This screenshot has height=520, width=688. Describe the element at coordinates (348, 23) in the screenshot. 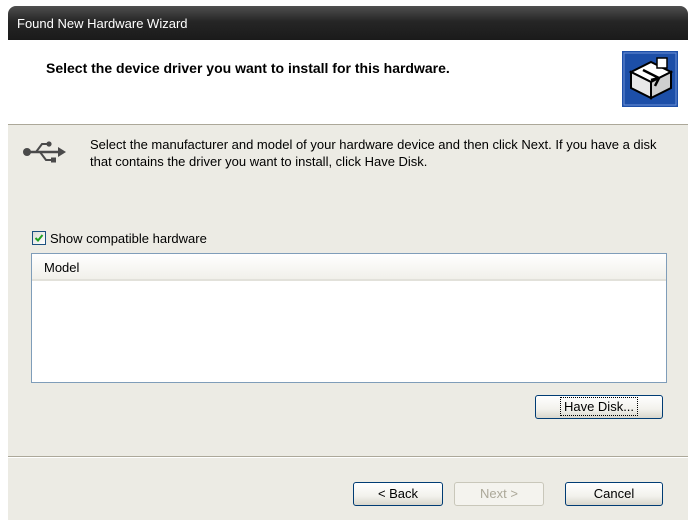

I see `title-bar: Found New Hardware Wizard` at that location.